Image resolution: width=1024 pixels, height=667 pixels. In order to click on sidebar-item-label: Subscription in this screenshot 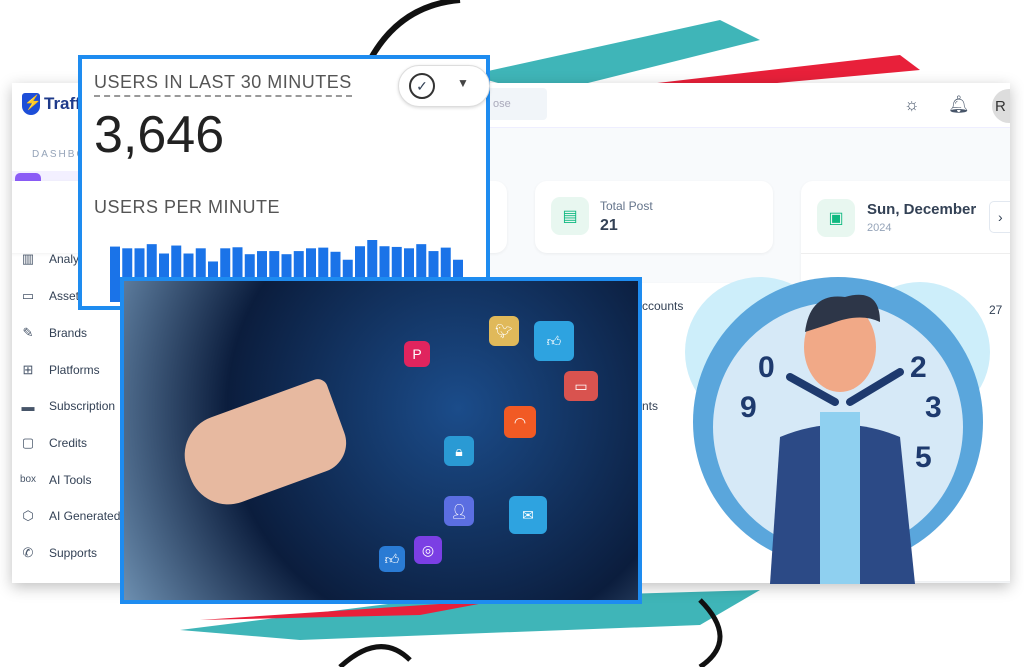, I will do `click(82, 406)`.